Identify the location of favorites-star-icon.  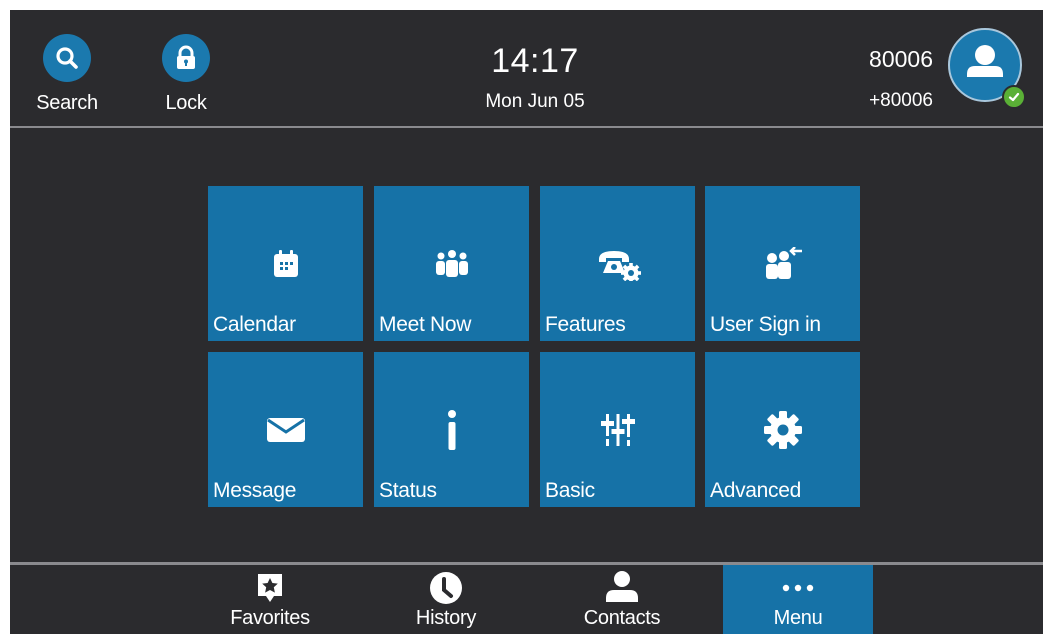
(270, 586).